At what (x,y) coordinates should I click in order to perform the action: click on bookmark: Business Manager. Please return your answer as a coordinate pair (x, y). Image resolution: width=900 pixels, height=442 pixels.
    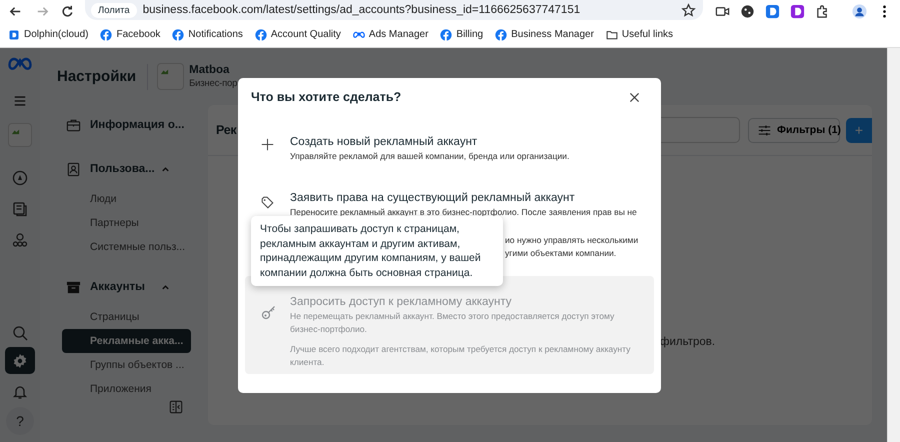
    Looking at the image, I should click on (544, 34).